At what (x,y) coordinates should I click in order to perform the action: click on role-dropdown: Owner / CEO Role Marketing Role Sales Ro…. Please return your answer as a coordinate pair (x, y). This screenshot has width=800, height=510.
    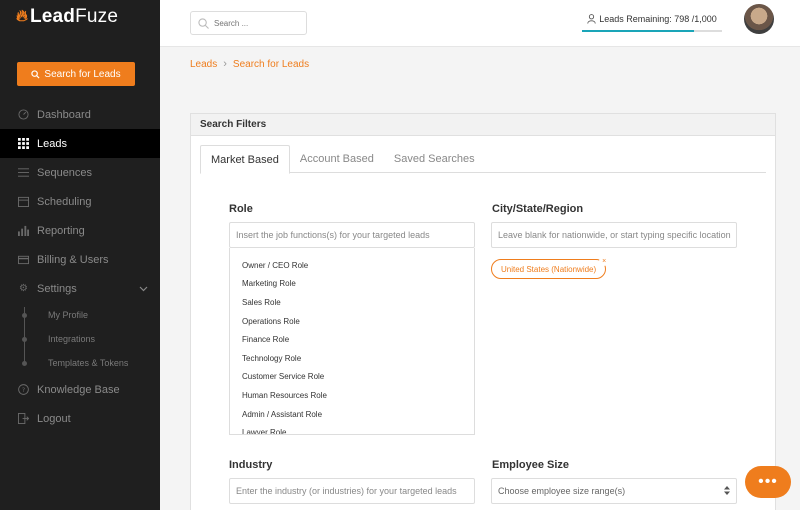
    Looking at the image, I should click on (352, 341).